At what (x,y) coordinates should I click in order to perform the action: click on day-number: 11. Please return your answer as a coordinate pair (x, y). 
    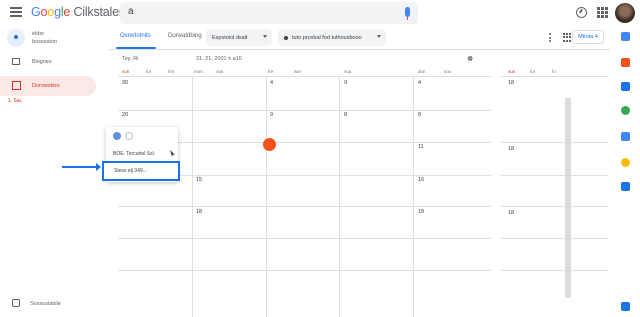
    Looking at the image, I should click on (421, 147).